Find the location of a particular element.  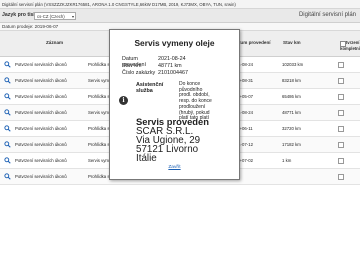

header-stav: Stav km is located at coordinates (292, 42).